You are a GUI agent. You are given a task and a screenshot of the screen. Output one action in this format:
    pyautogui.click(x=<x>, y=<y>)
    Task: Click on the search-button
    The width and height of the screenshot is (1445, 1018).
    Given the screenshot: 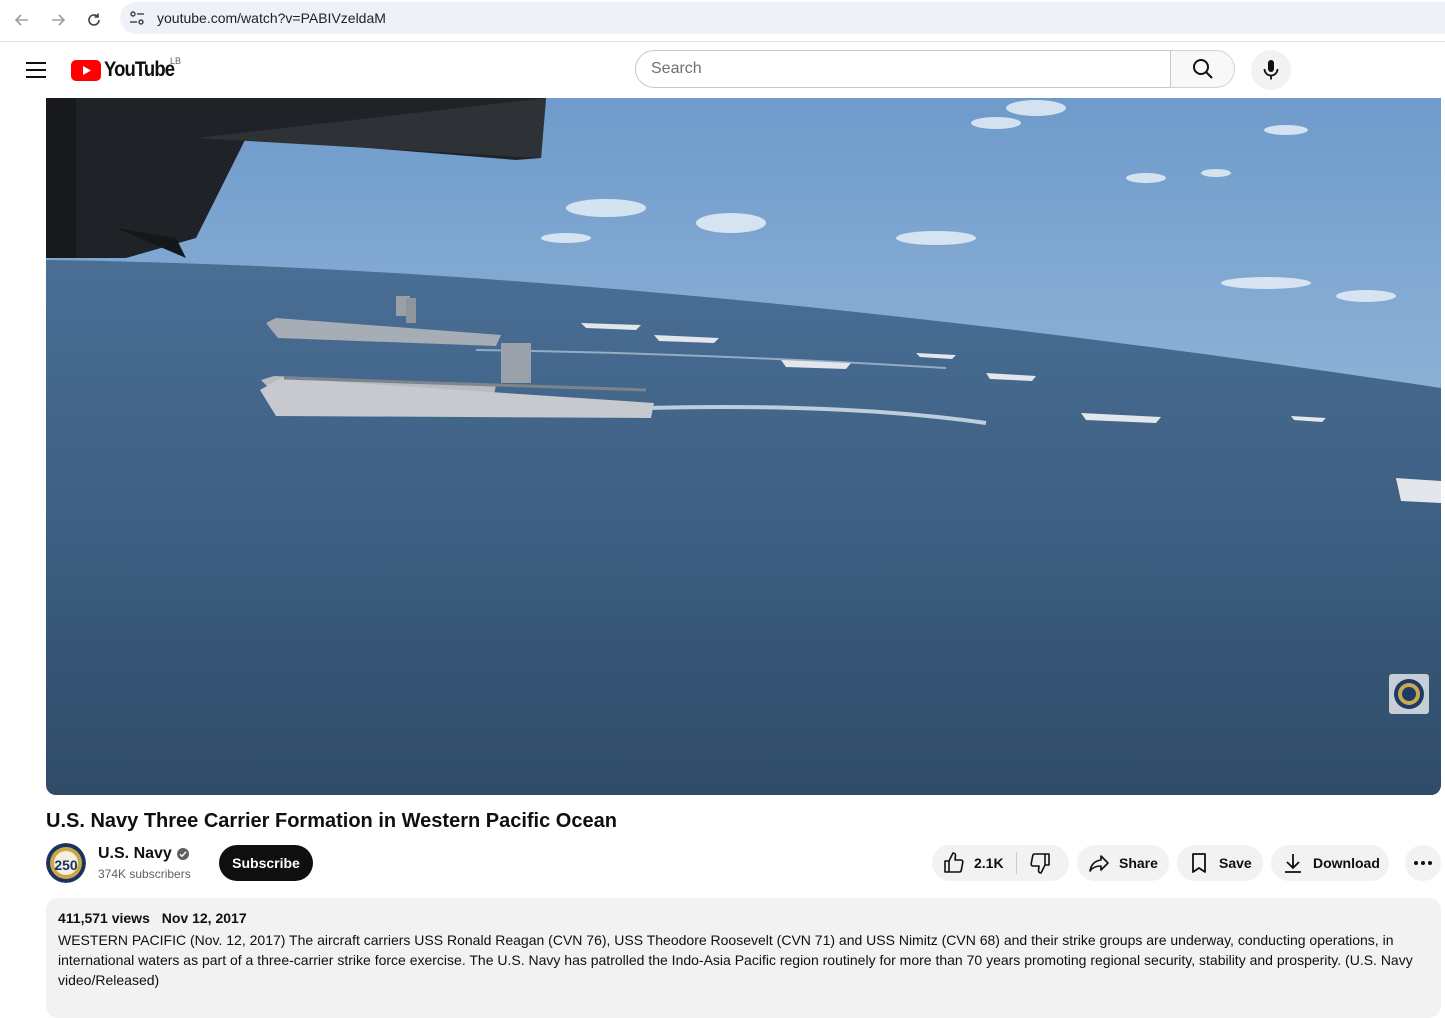 What is the action you would take?
    pyautogui.click(x=1203, y=69)
    